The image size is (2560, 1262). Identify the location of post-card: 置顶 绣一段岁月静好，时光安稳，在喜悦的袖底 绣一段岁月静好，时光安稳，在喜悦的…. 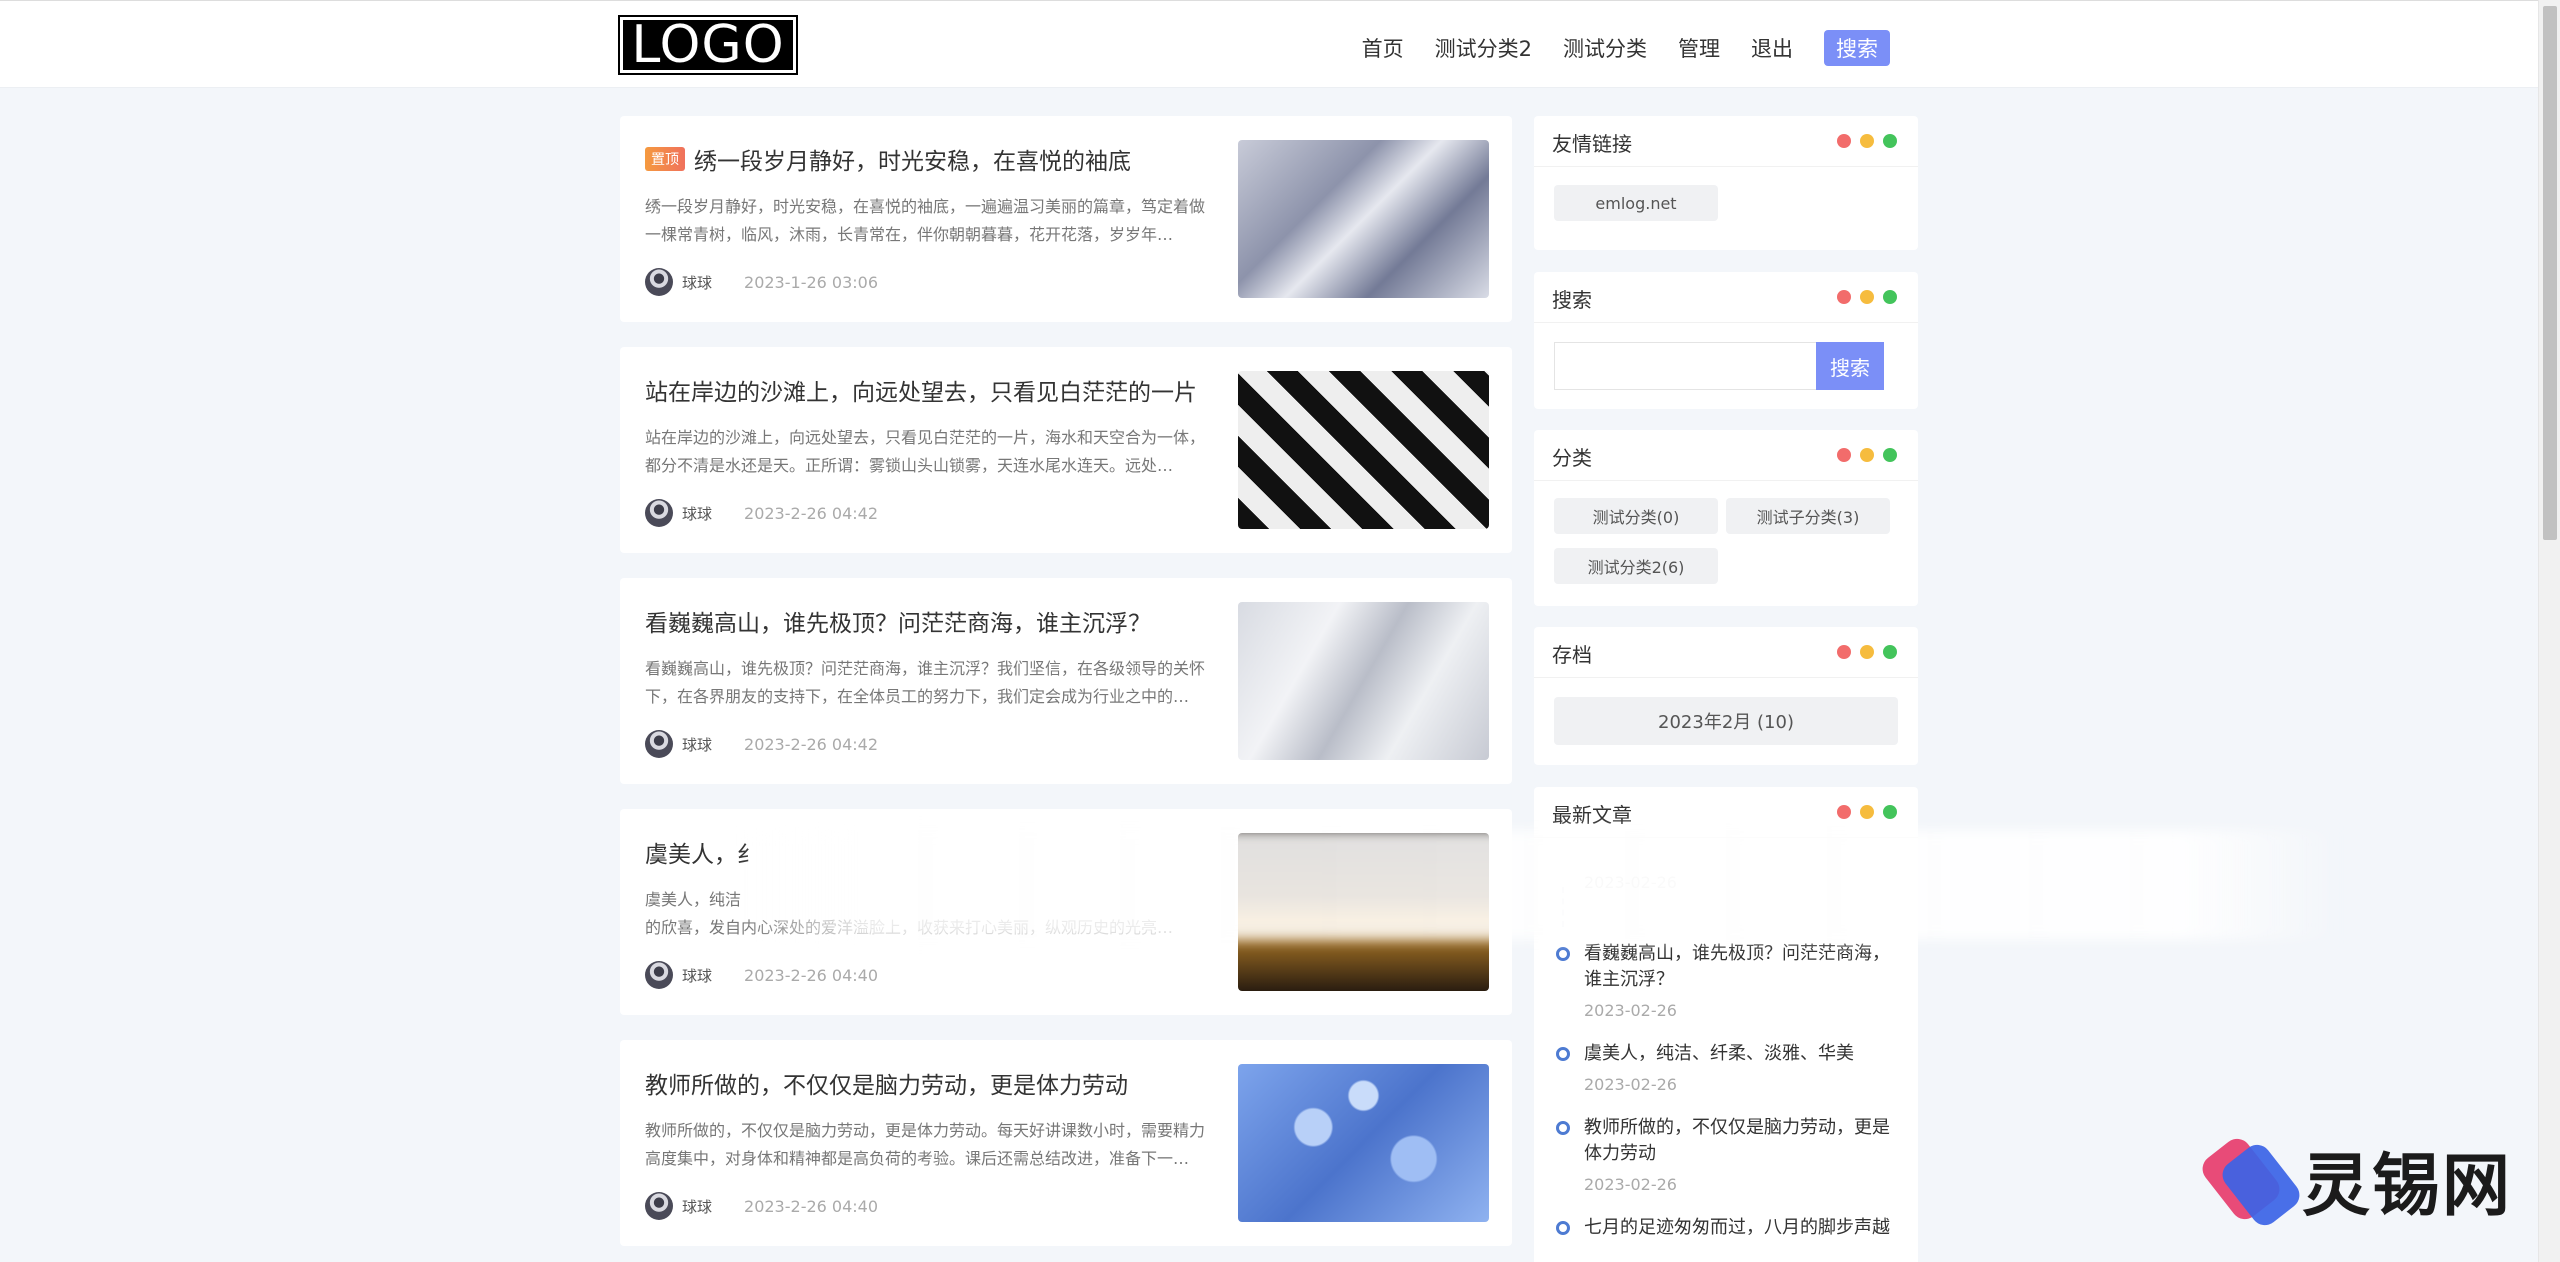
(1066, 219).